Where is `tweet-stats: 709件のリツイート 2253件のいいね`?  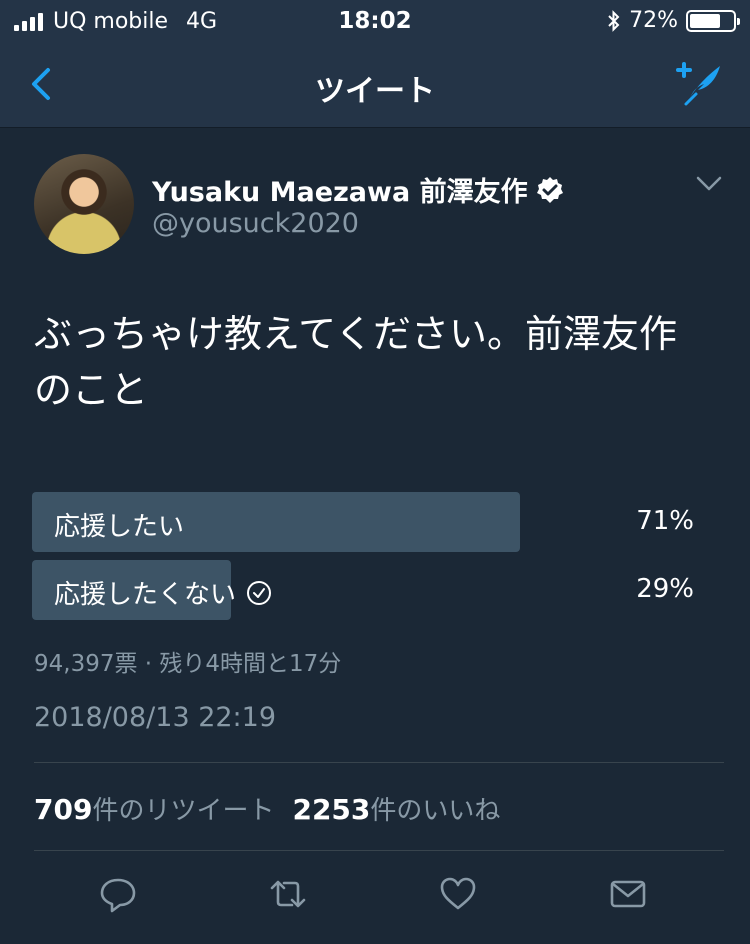 tweet-stats: 709件のリツイート 2253件のいいね is located at coordinates (267, 808).